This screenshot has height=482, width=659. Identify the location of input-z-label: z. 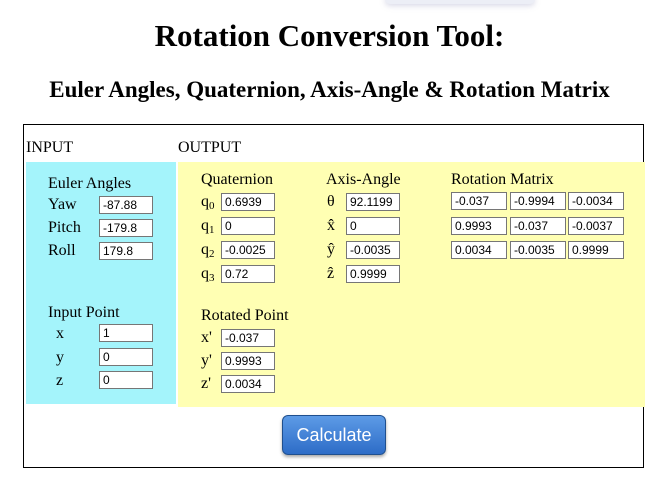
(60, 380).